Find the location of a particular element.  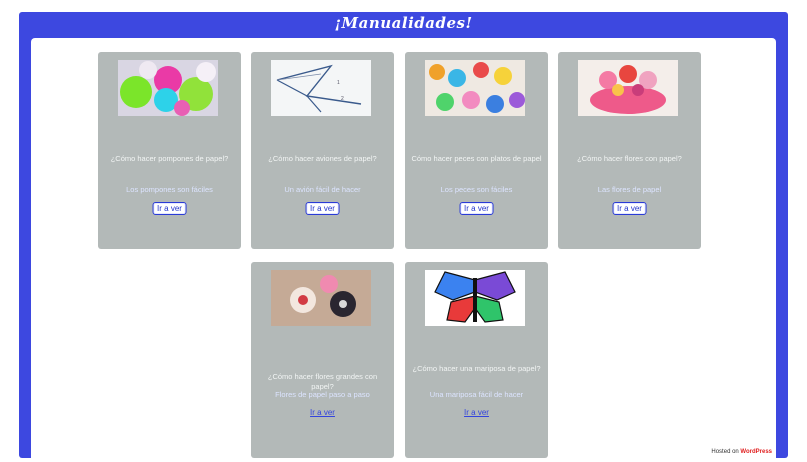

paper-flowers-image is located at coordinates (628, 88).